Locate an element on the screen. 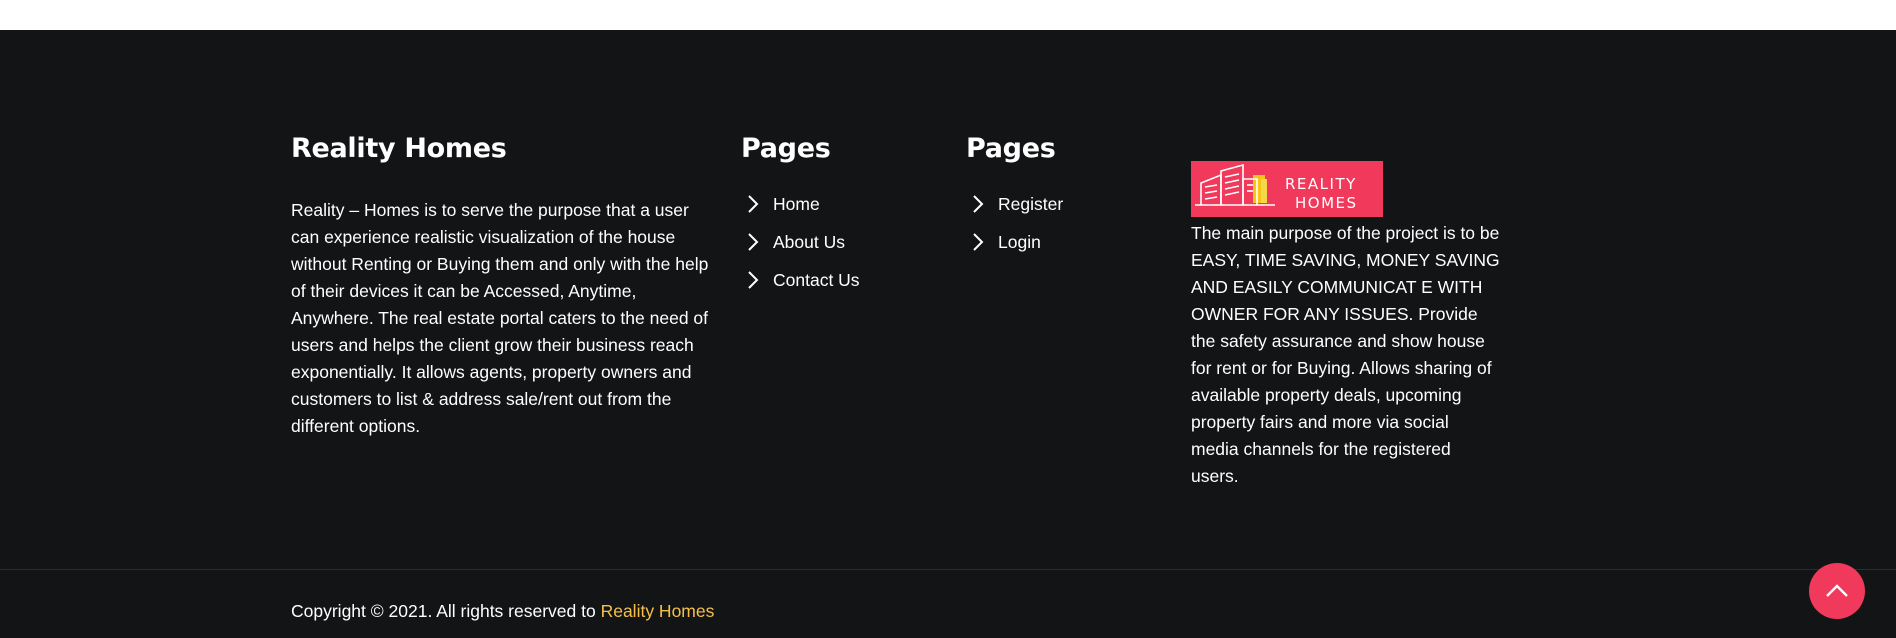  footer-link-about-us: About Us is located at coordinates (841, 242).